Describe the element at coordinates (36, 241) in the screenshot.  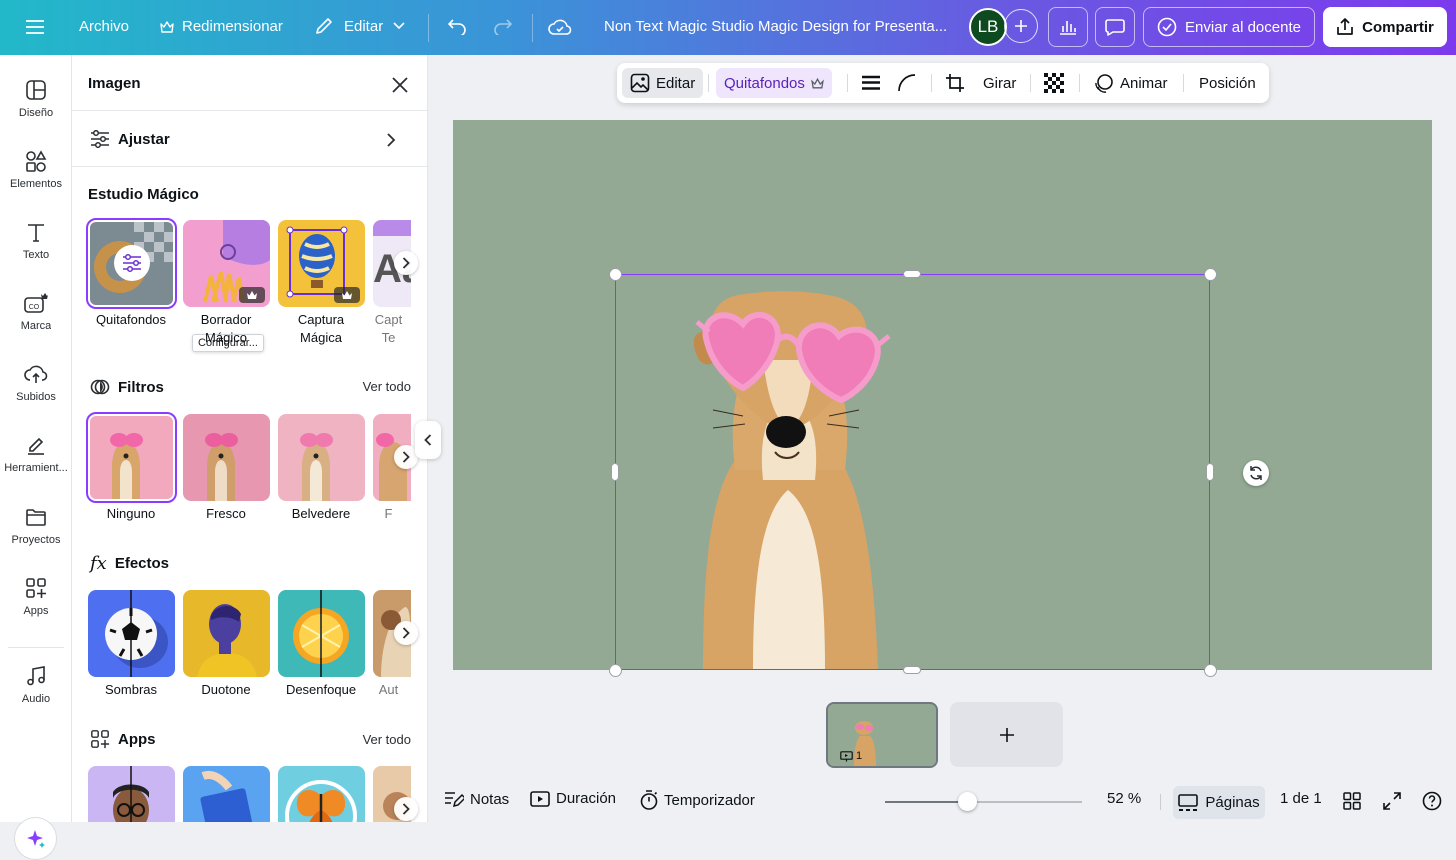
I see `rail-item-text: Texto` at that location.